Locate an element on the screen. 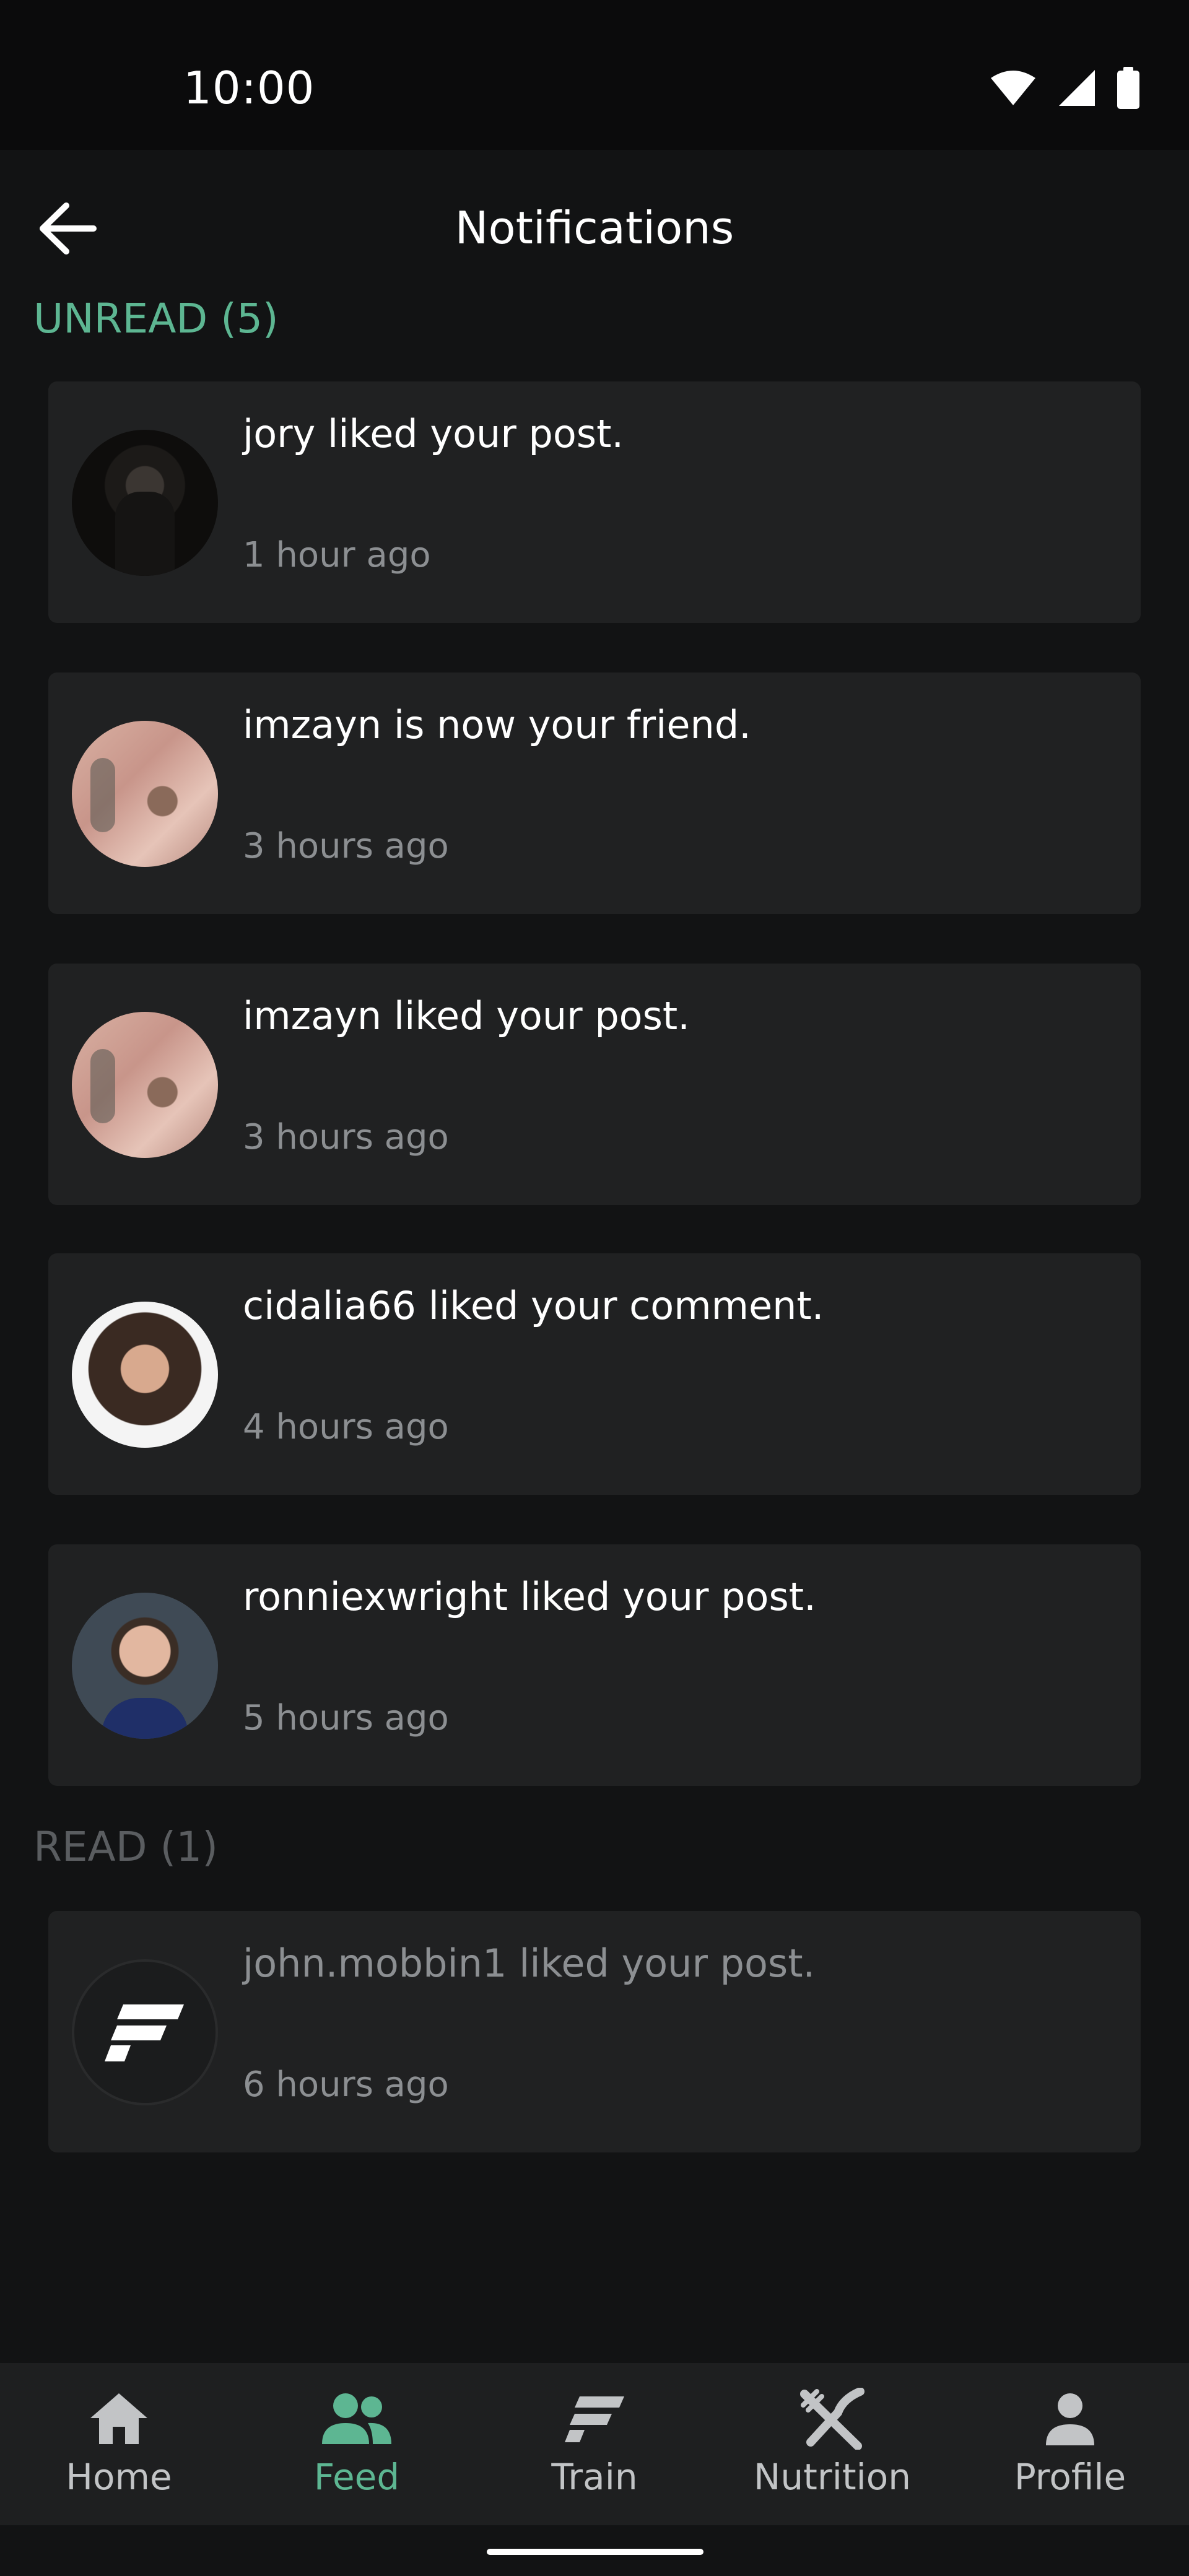 The image size is (1189, 2576). status-icons is located at coordinates (1064, 88).